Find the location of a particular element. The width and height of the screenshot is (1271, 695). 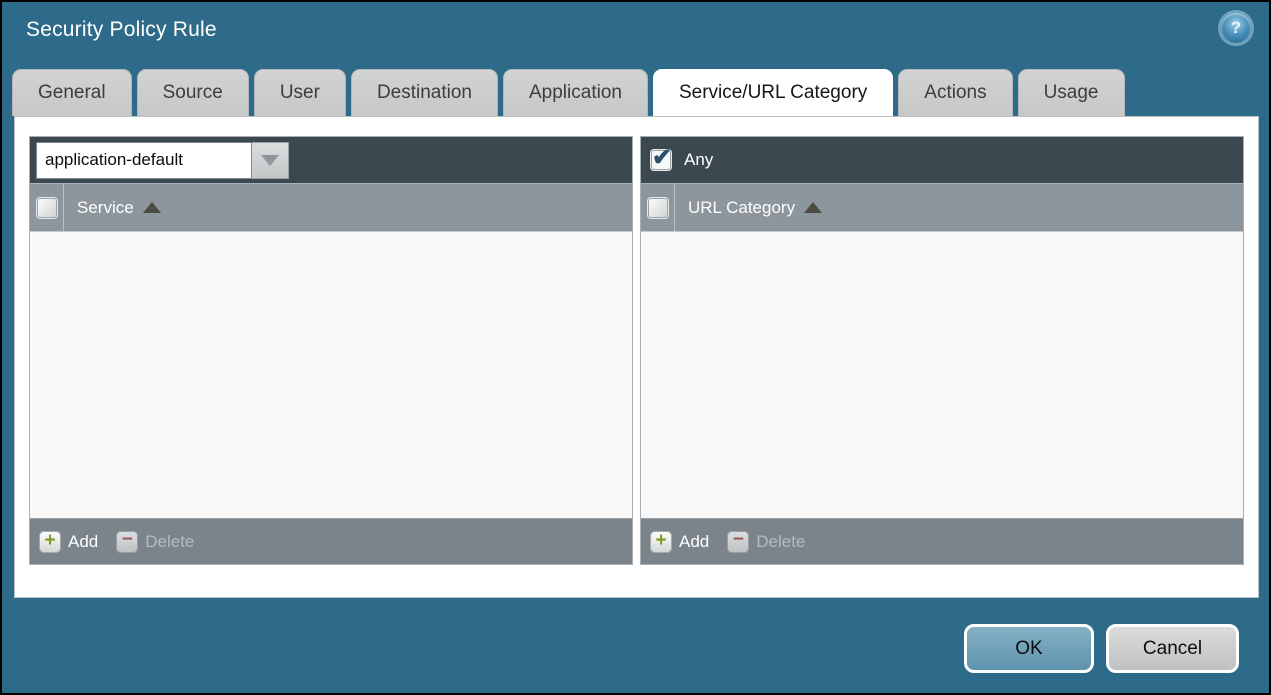

tab-user: User is located at coordinates (299, 92).